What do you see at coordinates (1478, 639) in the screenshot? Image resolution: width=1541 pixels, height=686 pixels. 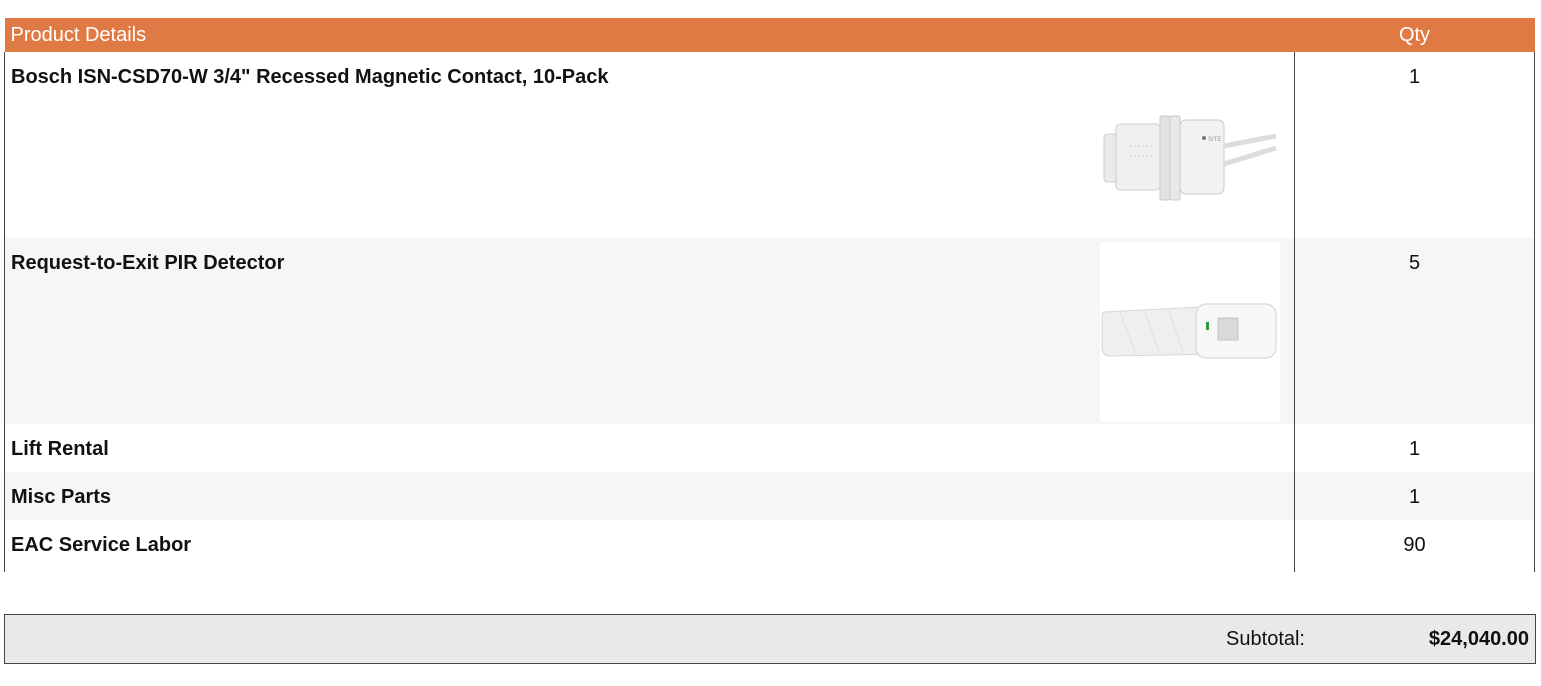 I see `subtotal-value: $24,040.00` at bounding box center [1478, 639].